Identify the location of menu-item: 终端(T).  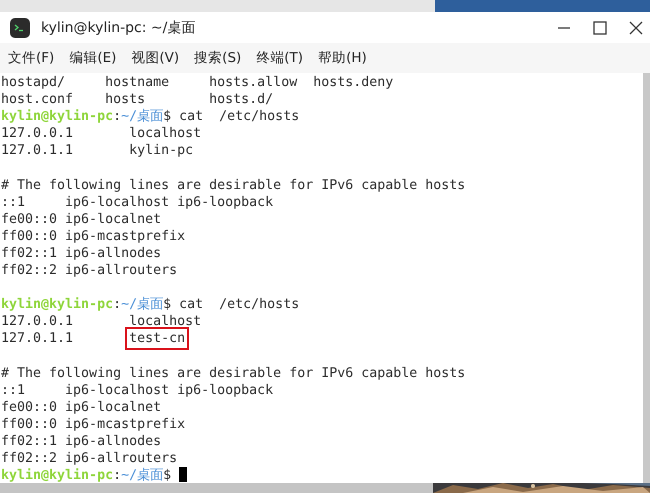
(280, 58).